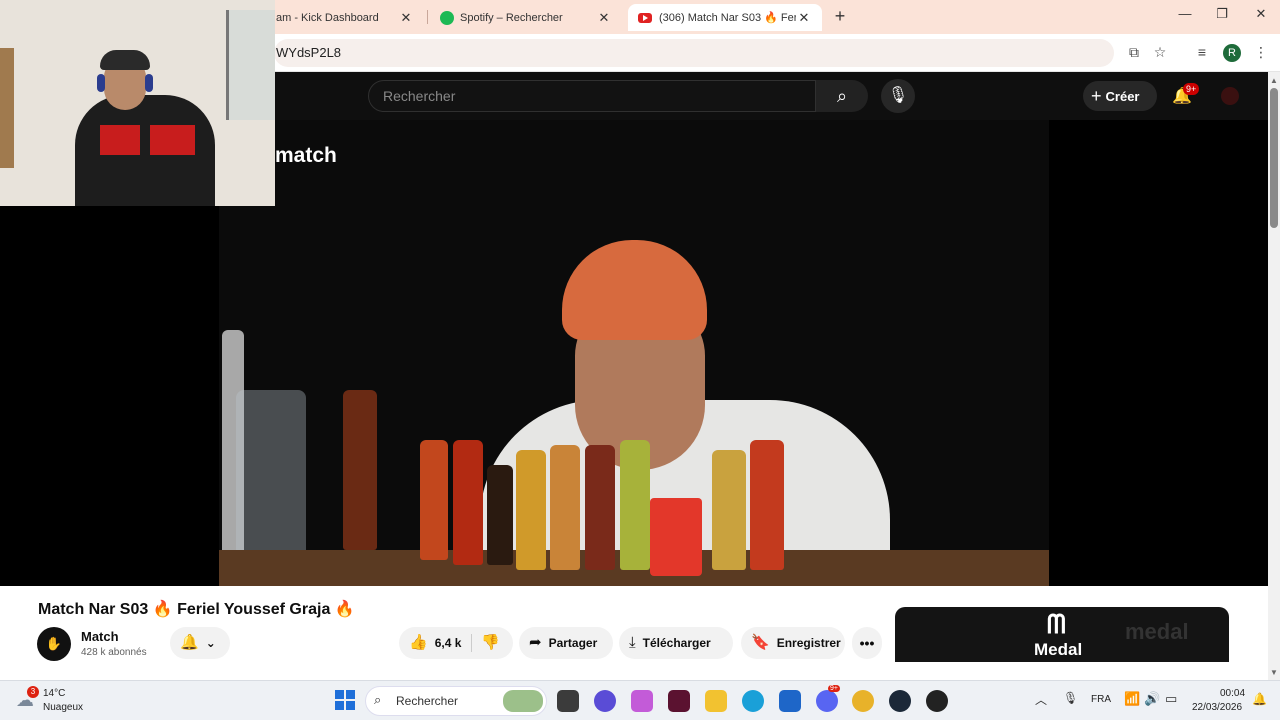 This screenshot has width=1280, height=720. What do you see at coordinates (447, 17) in the screenshot?
I see `spotify-icon` at bounding box center [447, 17].